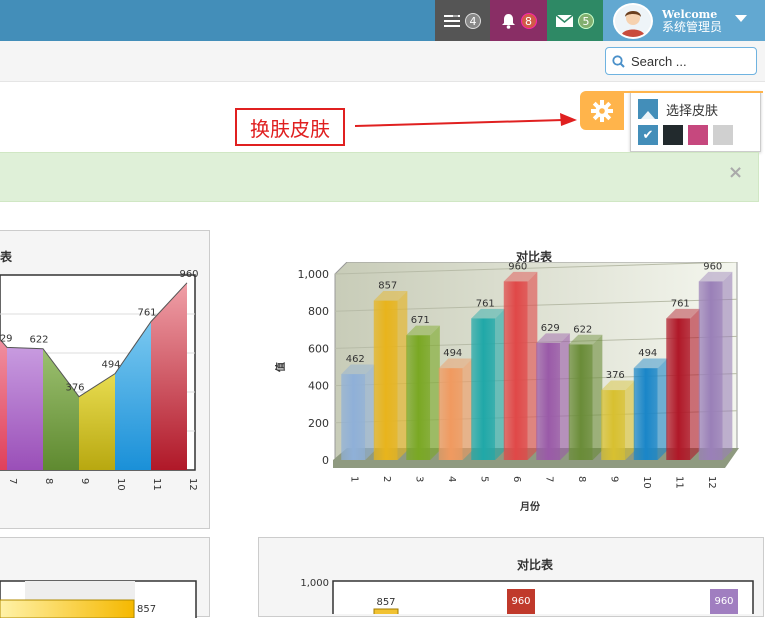  What do you see at coordinates (516, 479) in the screenshot?
I see `chart2-x-tick-5: 6` at bounding box center [516, 479].